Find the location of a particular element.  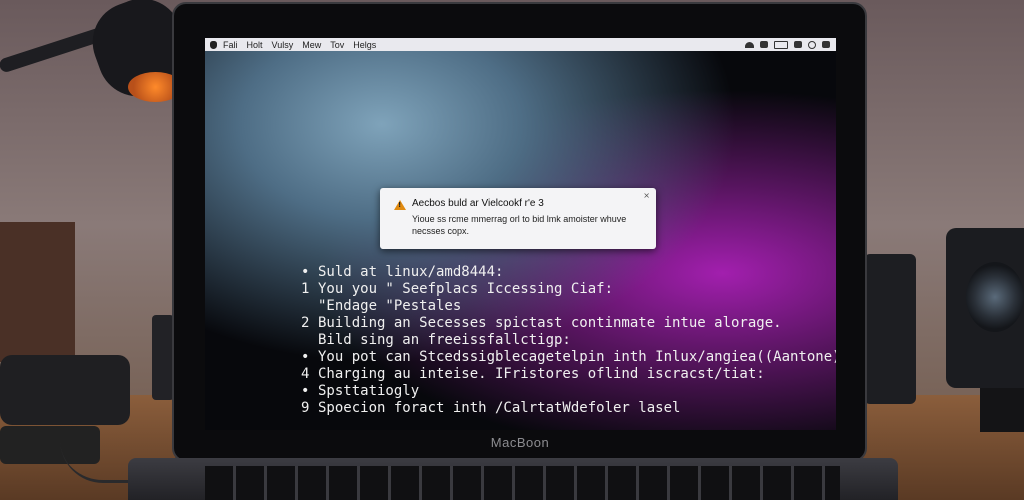

menu-item-6: Helgs is located at coordinates (364, 45).